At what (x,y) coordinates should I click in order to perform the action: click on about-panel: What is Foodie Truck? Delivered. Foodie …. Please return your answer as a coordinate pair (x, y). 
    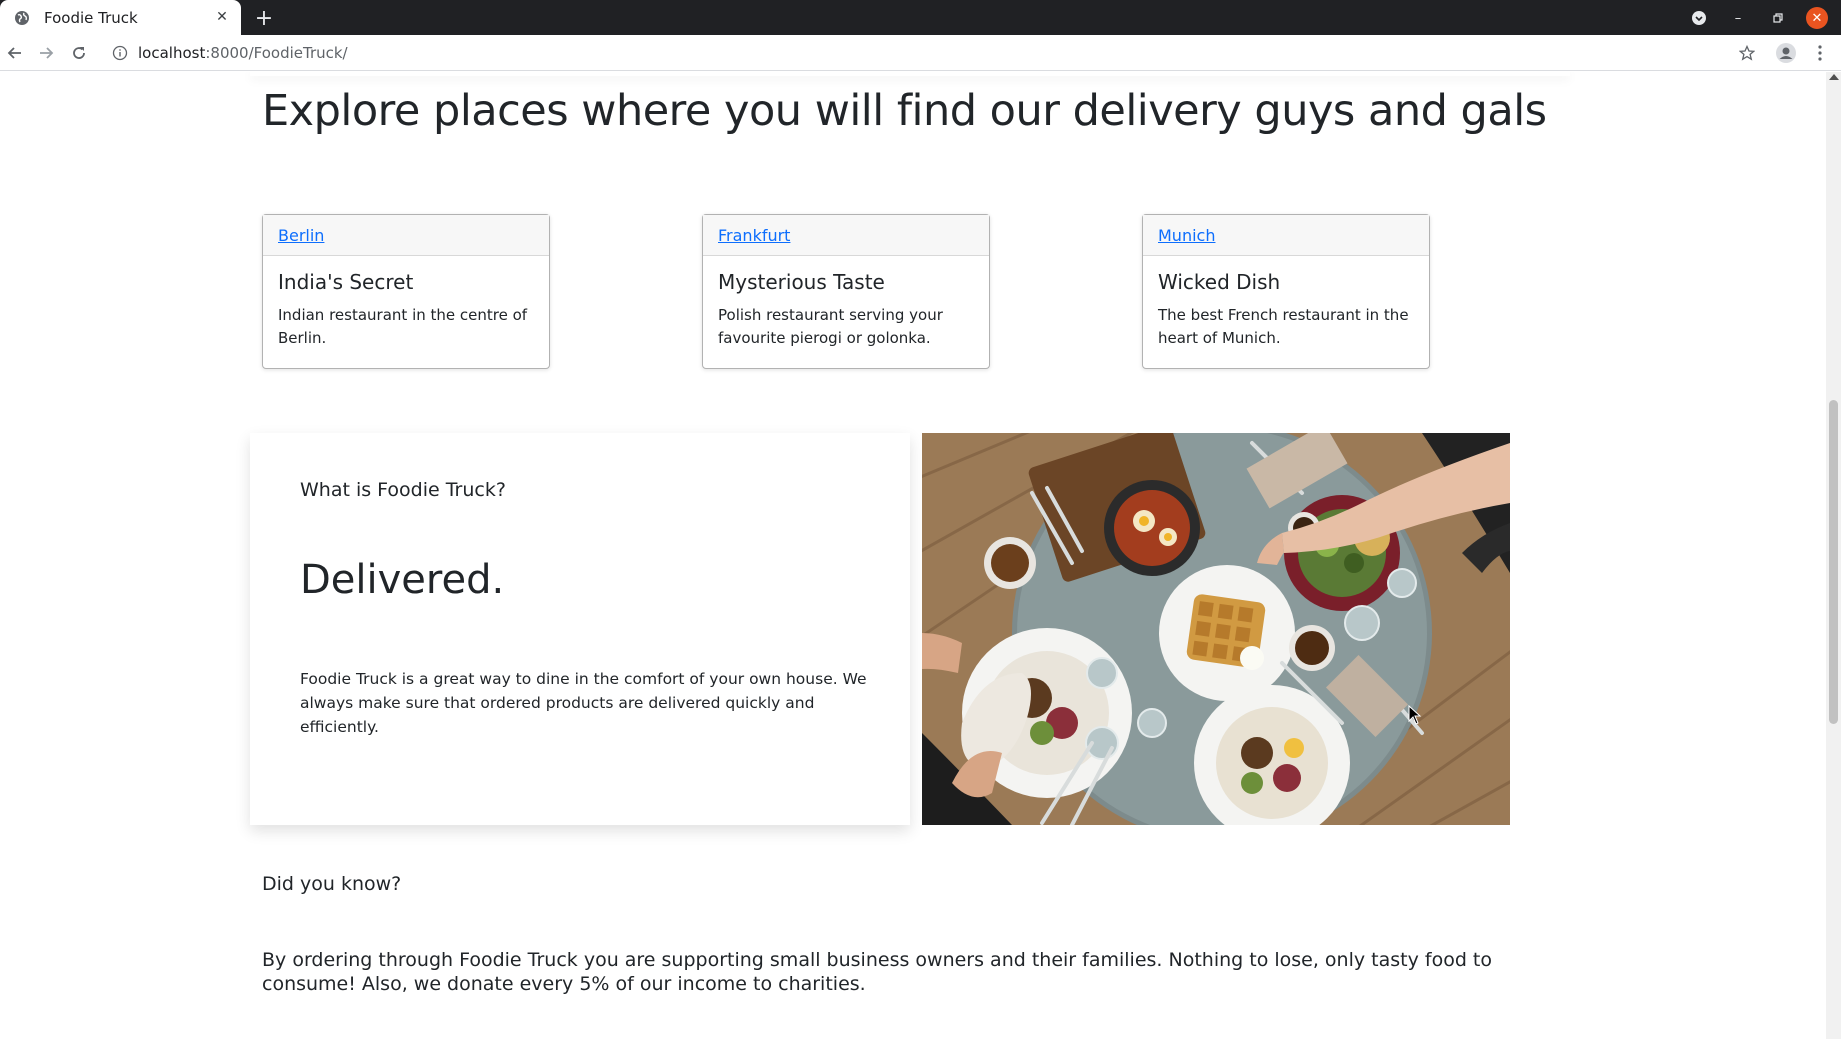
    Looking at the image, I should click on (580, 629).